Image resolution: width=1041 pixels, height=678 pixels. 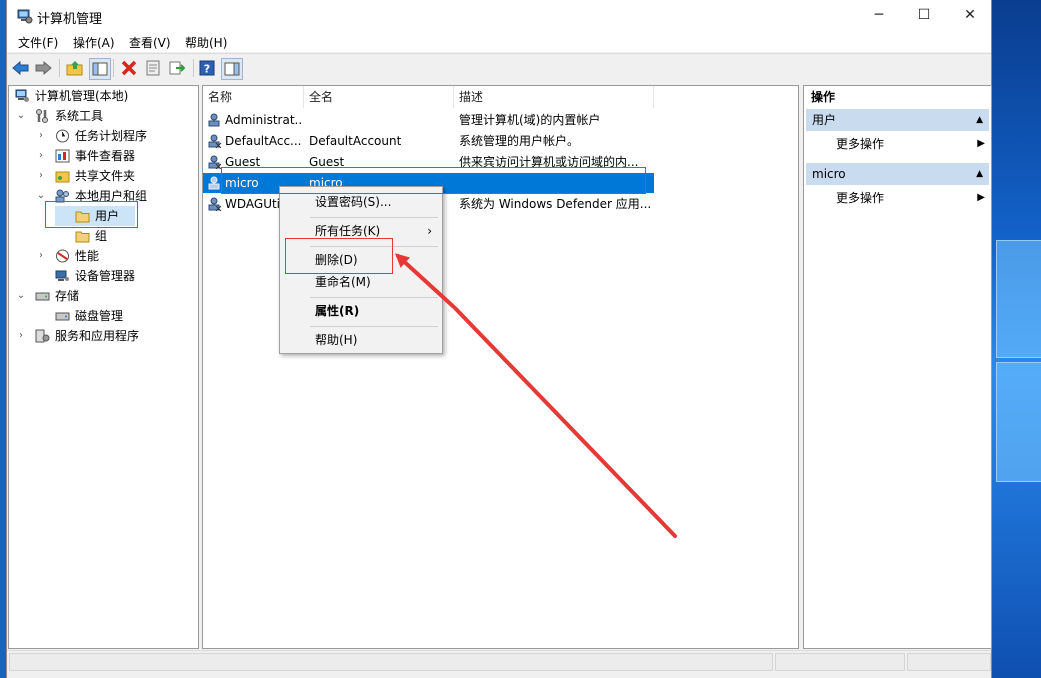 What do you see at coordinates (823, 97) in the screenshot?
I see `actions-header: 操作` at bounding box center [823, 97].